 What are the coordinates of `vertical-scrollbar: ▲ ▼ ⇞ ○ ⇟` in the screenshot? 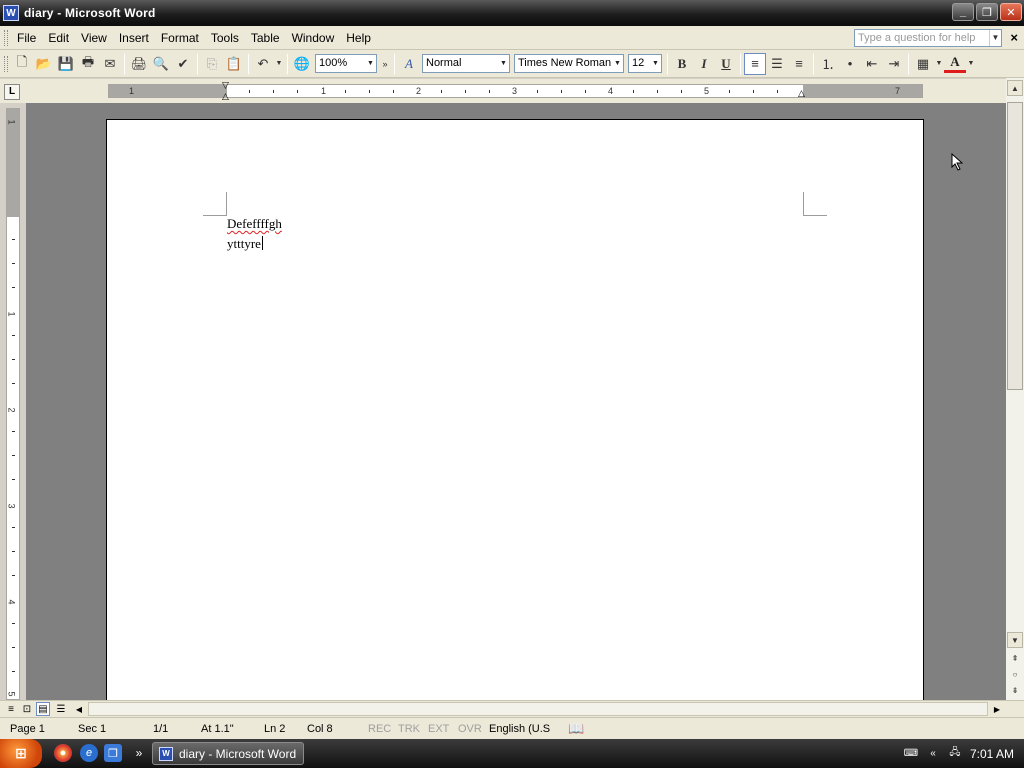 It's located at (1015, 389).